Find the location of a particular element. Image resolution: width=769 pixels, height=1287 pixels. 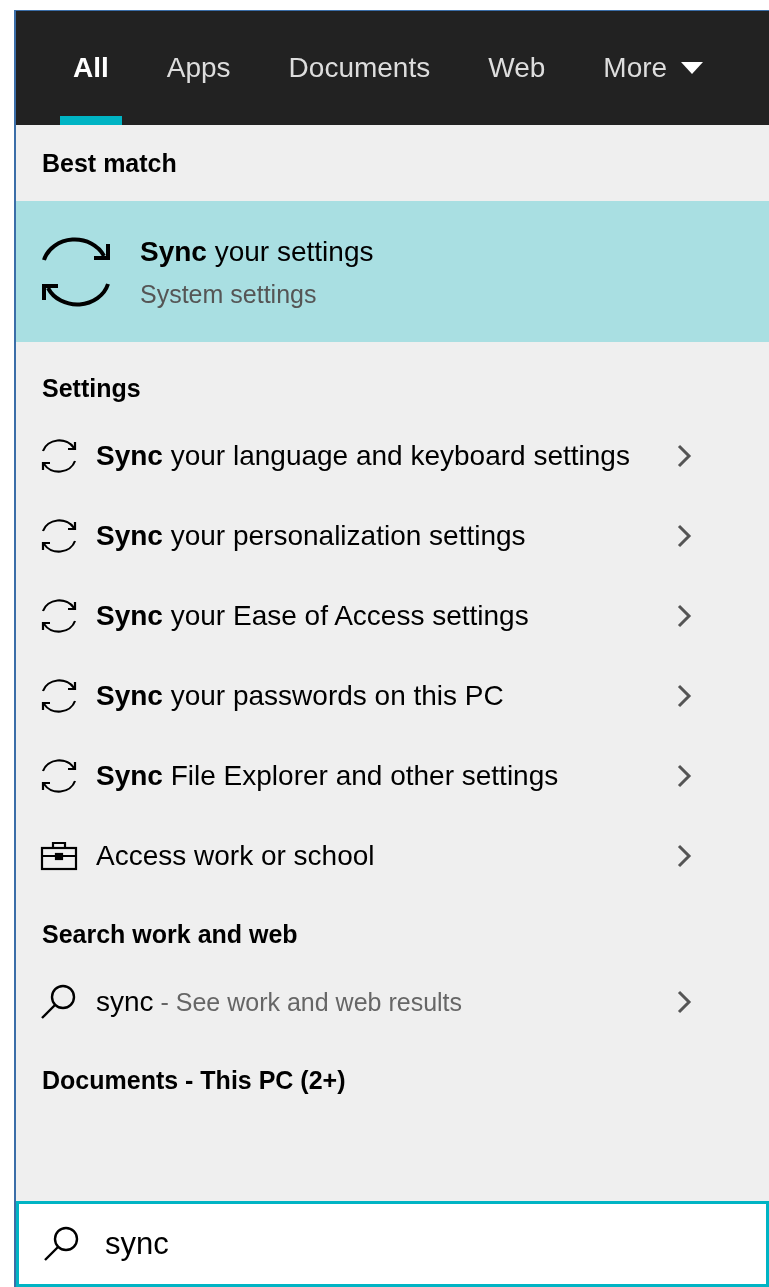

result-item: Sync File Explorer and other settings is located at coordinates (392, 776).